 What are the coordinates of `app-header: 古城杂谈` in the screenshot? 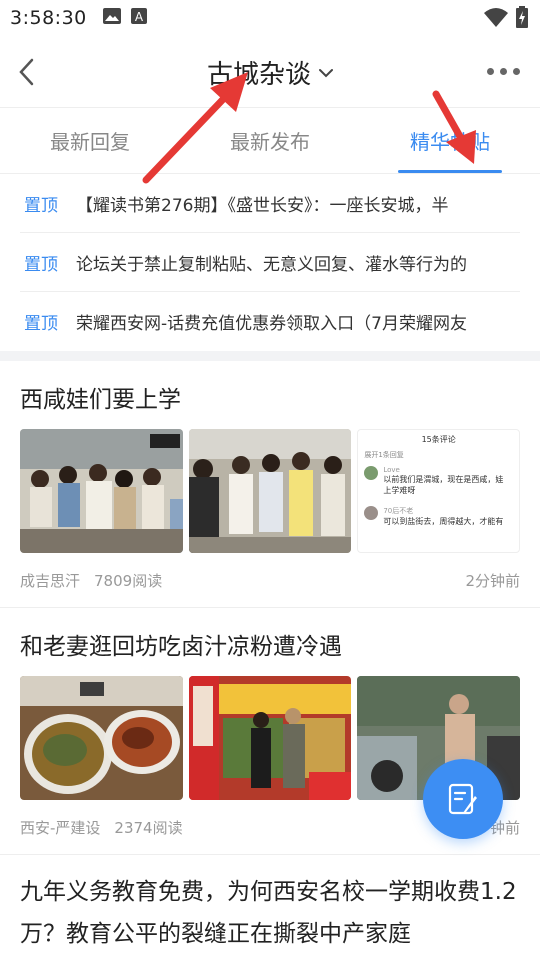 It's located at (270, 72).